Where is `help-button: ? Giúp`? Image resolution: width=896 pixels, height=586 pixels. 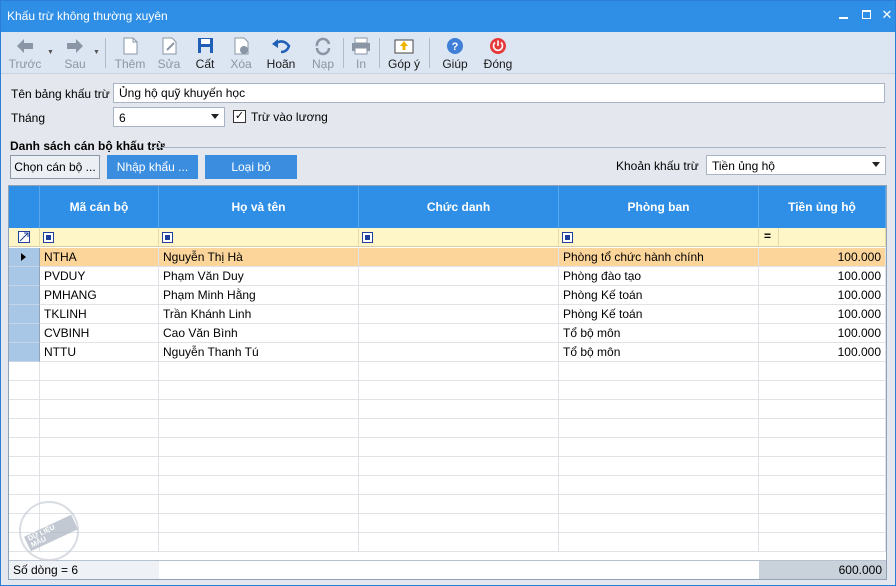 help-button: ? Giúp is located at coordinates (455, 53).